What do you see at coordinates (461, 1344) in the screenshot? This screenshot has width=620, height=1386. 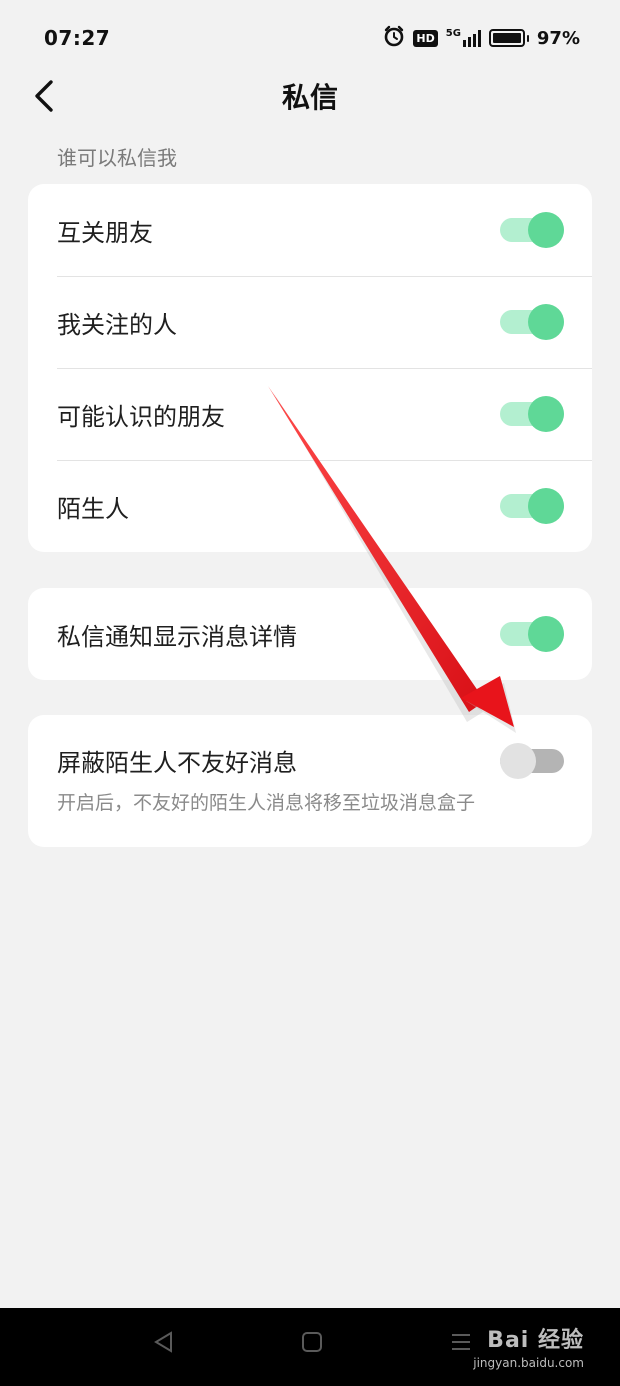 I see `menu-icon` at bounding box center [461, 1344].